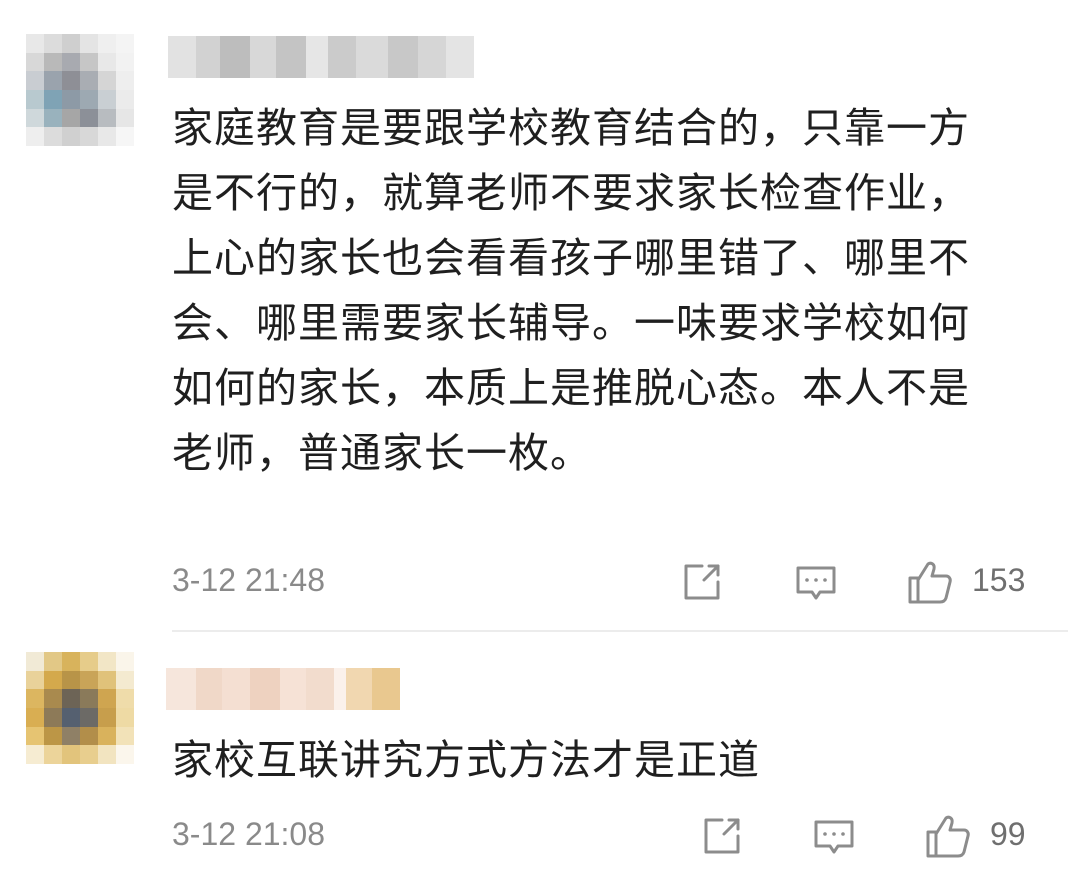 The height and width of the screenshot is (884, 1068). What do you see at coordinates (1008, 834) in the screenshot?
I see `like-count: 99` at bounding box center [1008, 834].